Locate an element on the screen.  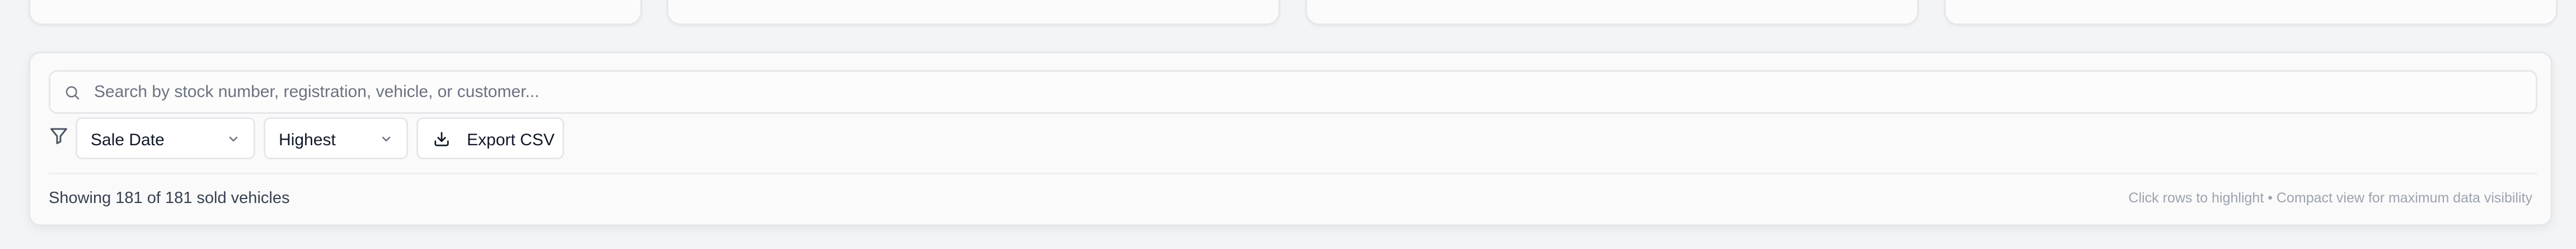
filter-icon is located at coordinates (59, 136).